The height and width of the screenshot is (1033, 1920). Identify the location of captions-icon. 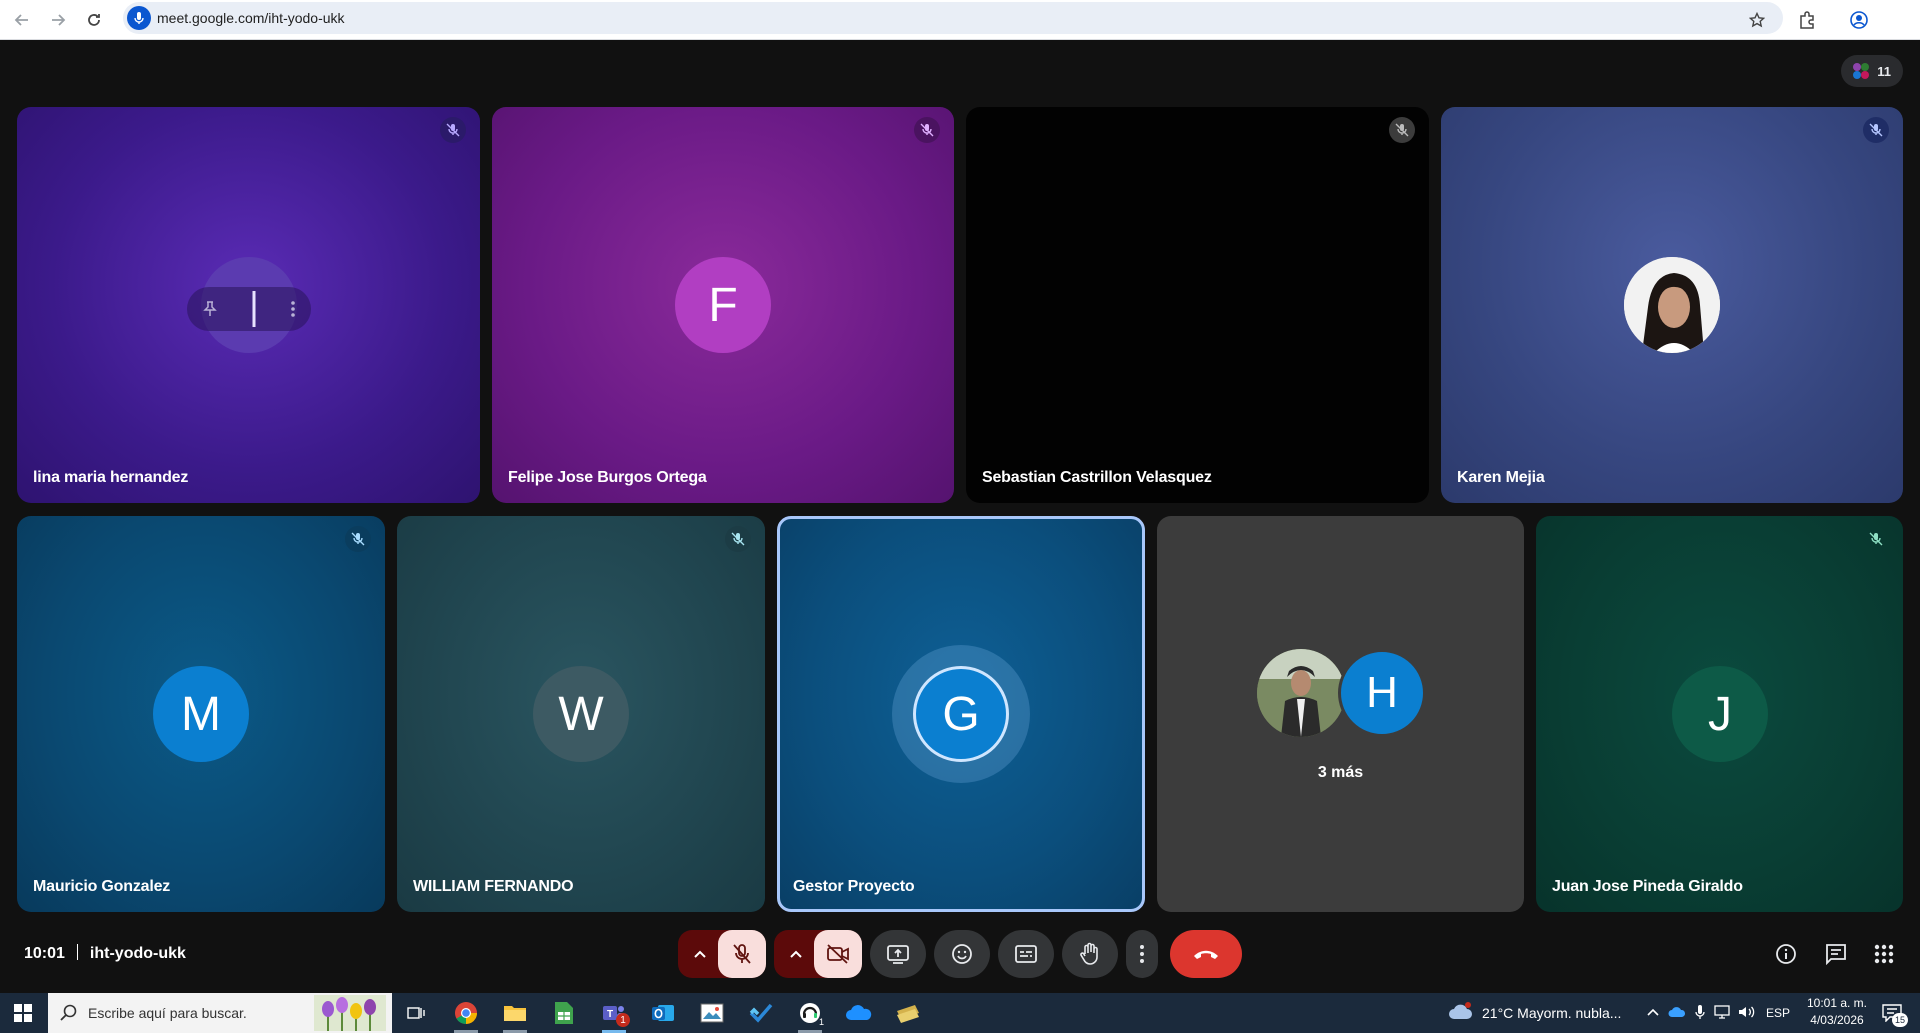
(1026, 954).